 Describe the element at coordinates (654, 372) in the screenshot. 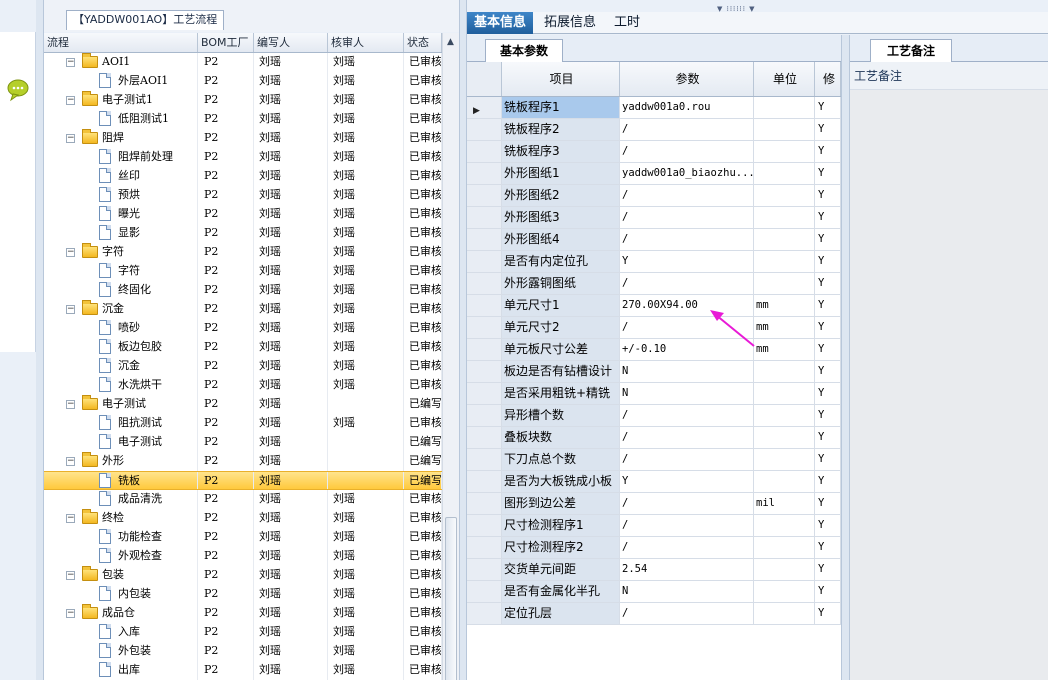

I see `param-row: 板边是否有钻槽设计 N Y` at that location.